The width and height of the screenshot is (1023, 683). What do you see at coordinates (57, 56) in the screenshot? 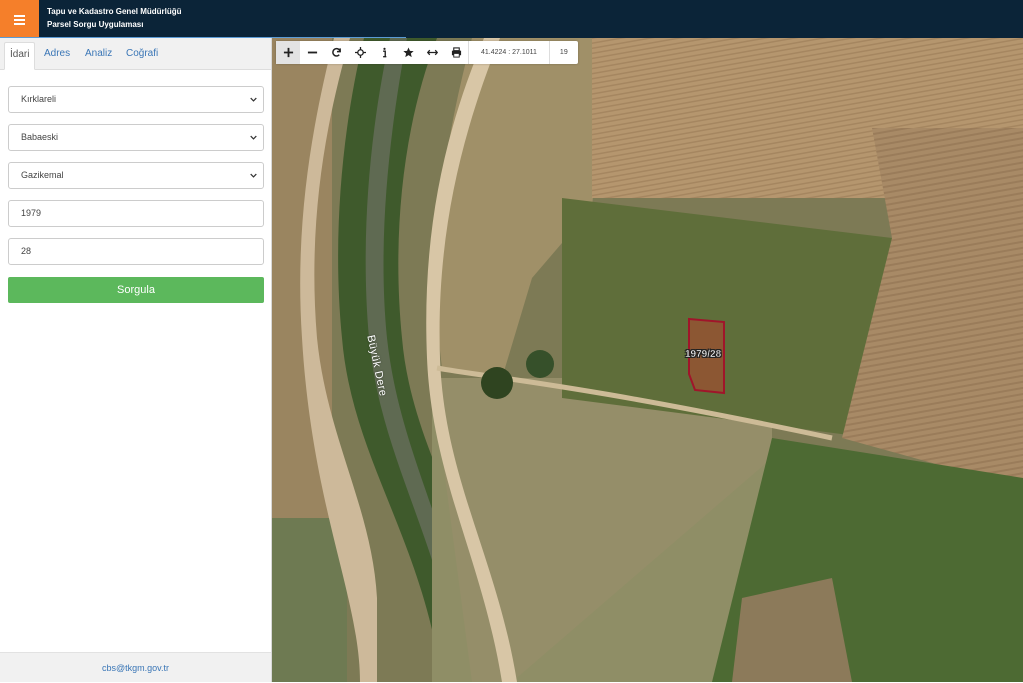
I see `tab-adres: Adres` at bounding box center [57, 56].